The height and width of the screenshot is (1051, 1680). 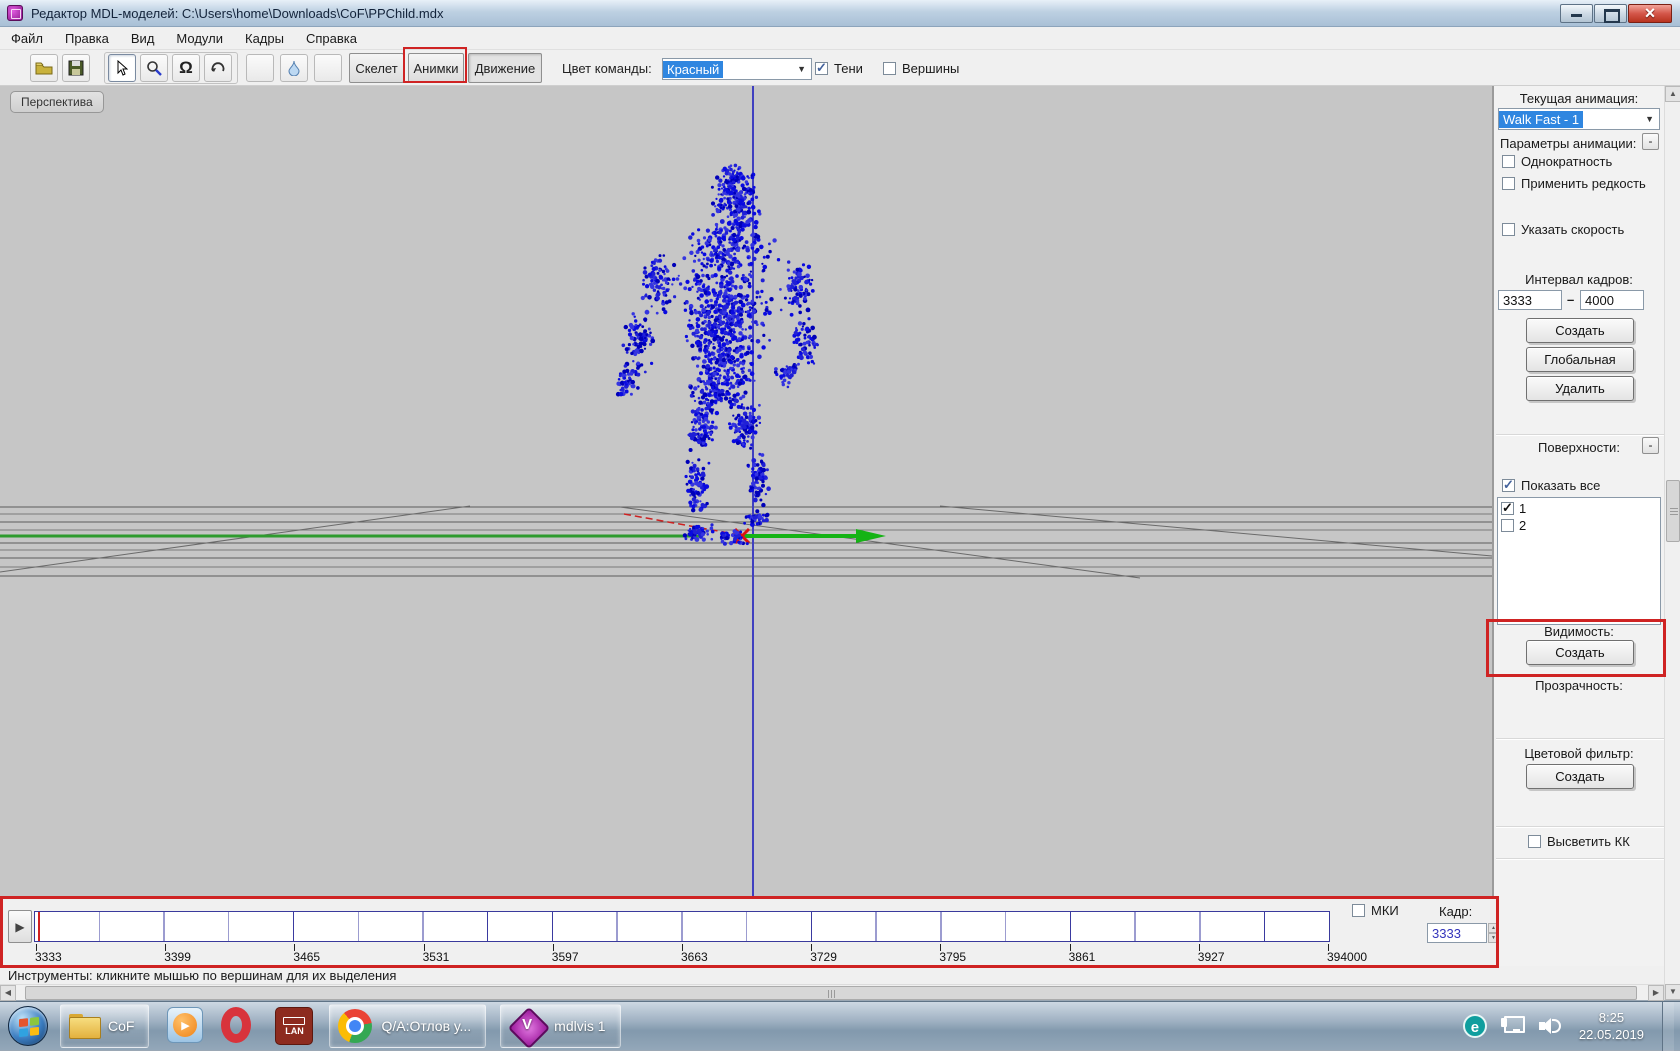 I want to click on show-all-label: Показать все, so click(x=1561, y=485).